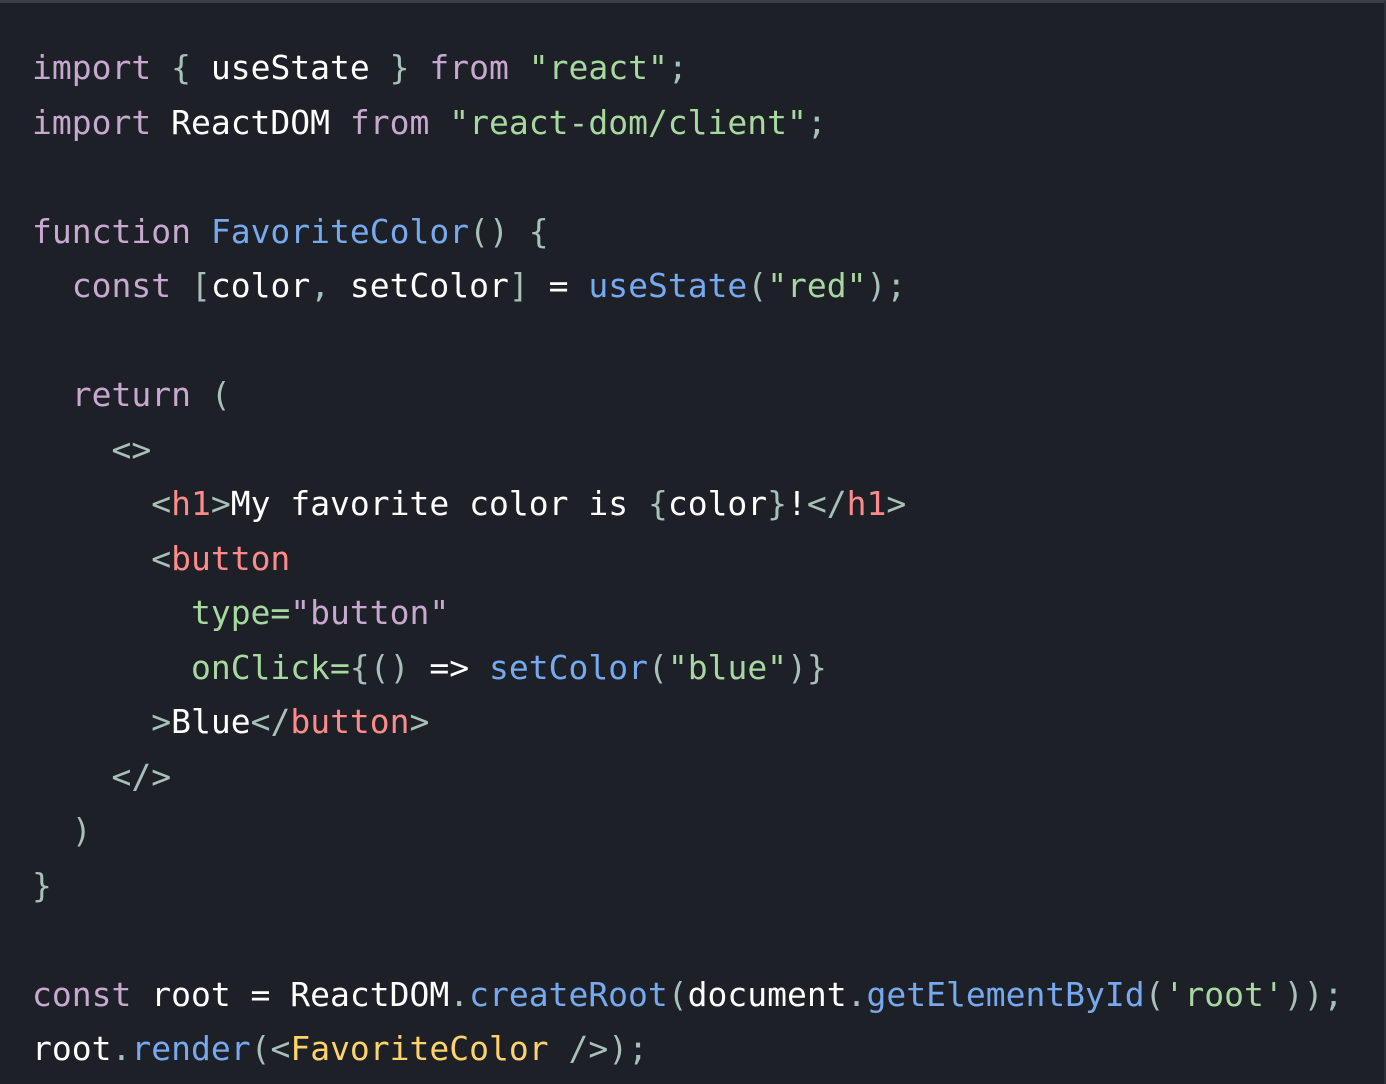 The image size is (1386, 1084). What do you see at coordinates (439, 503) in the screenshot?
I see `code-token-plain: My favorite color is` at bounding box center [439, 503].